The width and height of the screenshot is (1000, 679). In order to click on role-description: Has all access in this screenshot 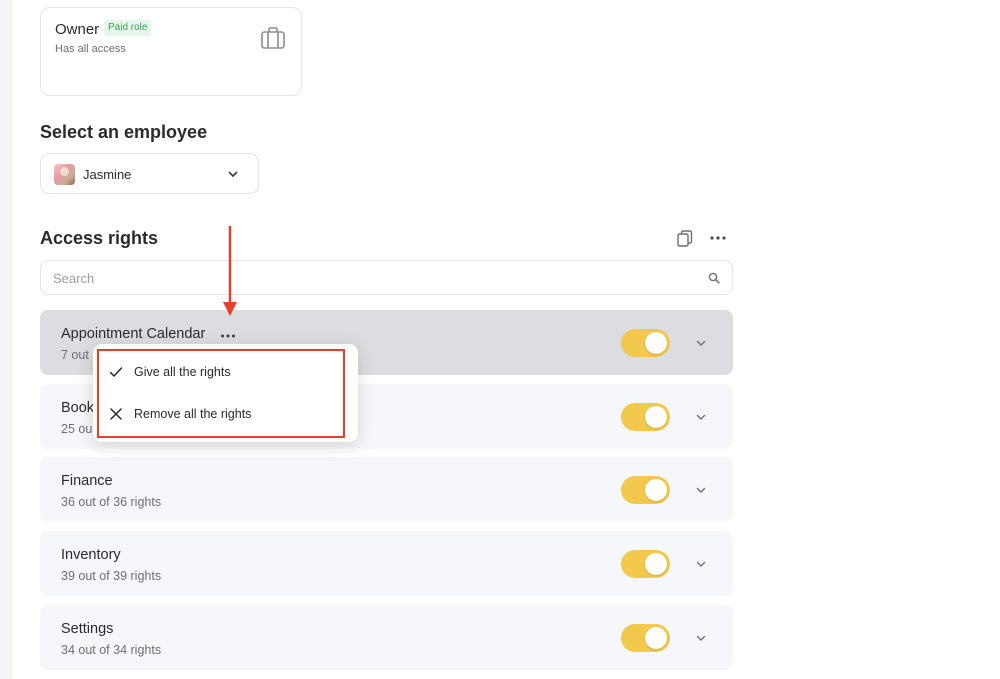, I will do `click(90, 49)`.